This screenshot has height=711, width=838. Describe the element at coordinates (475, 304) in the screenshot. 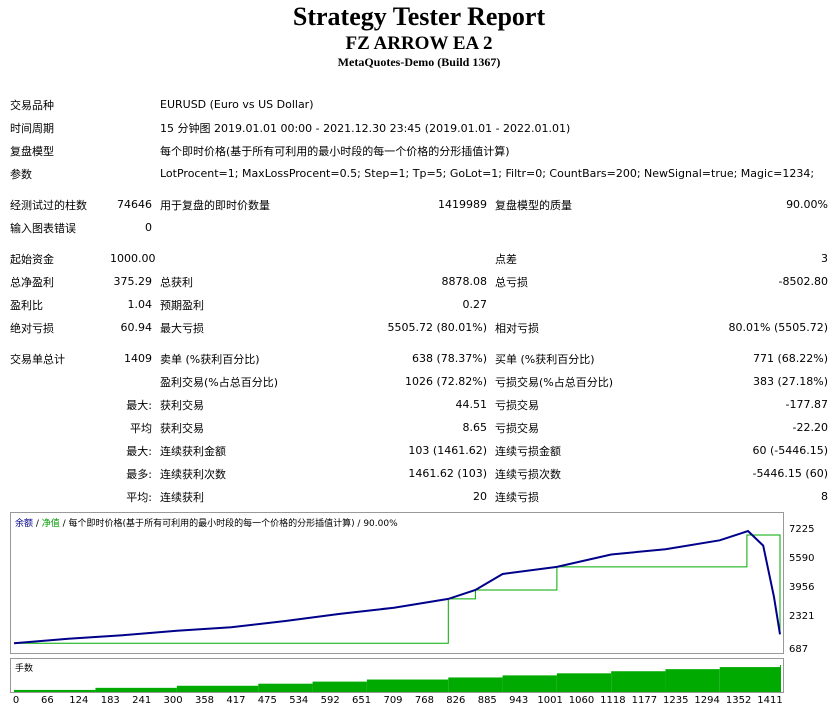

I see `expected-payoff-value: 0.27` at that location.